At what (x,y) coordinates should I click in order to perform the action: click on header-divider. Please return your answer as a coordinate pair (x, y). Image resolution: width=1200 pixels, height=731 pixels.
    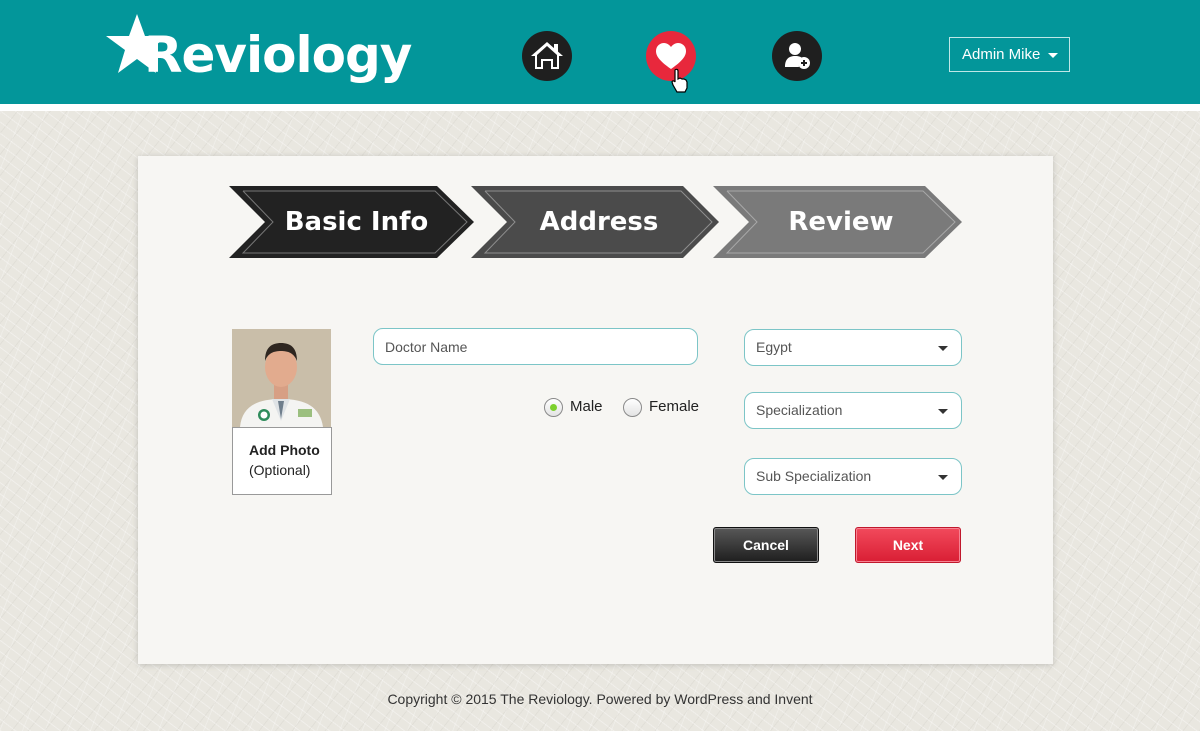
    Looking at the image, I should click on (600, 107).